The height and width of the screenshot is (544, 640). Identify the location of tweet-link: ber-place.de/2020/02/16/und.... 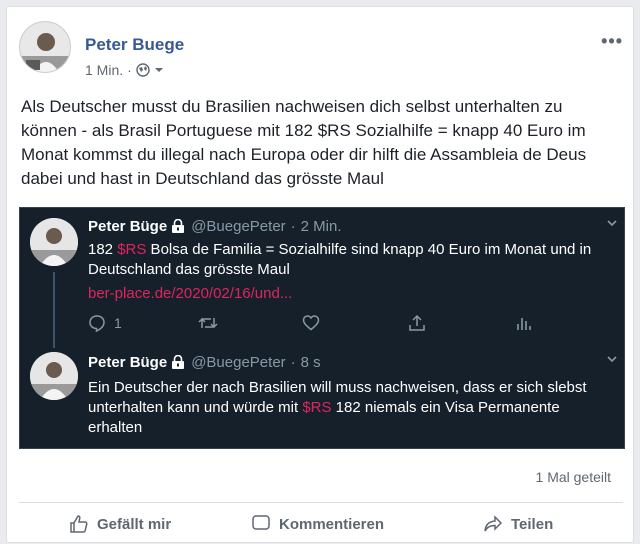
(190, 293).